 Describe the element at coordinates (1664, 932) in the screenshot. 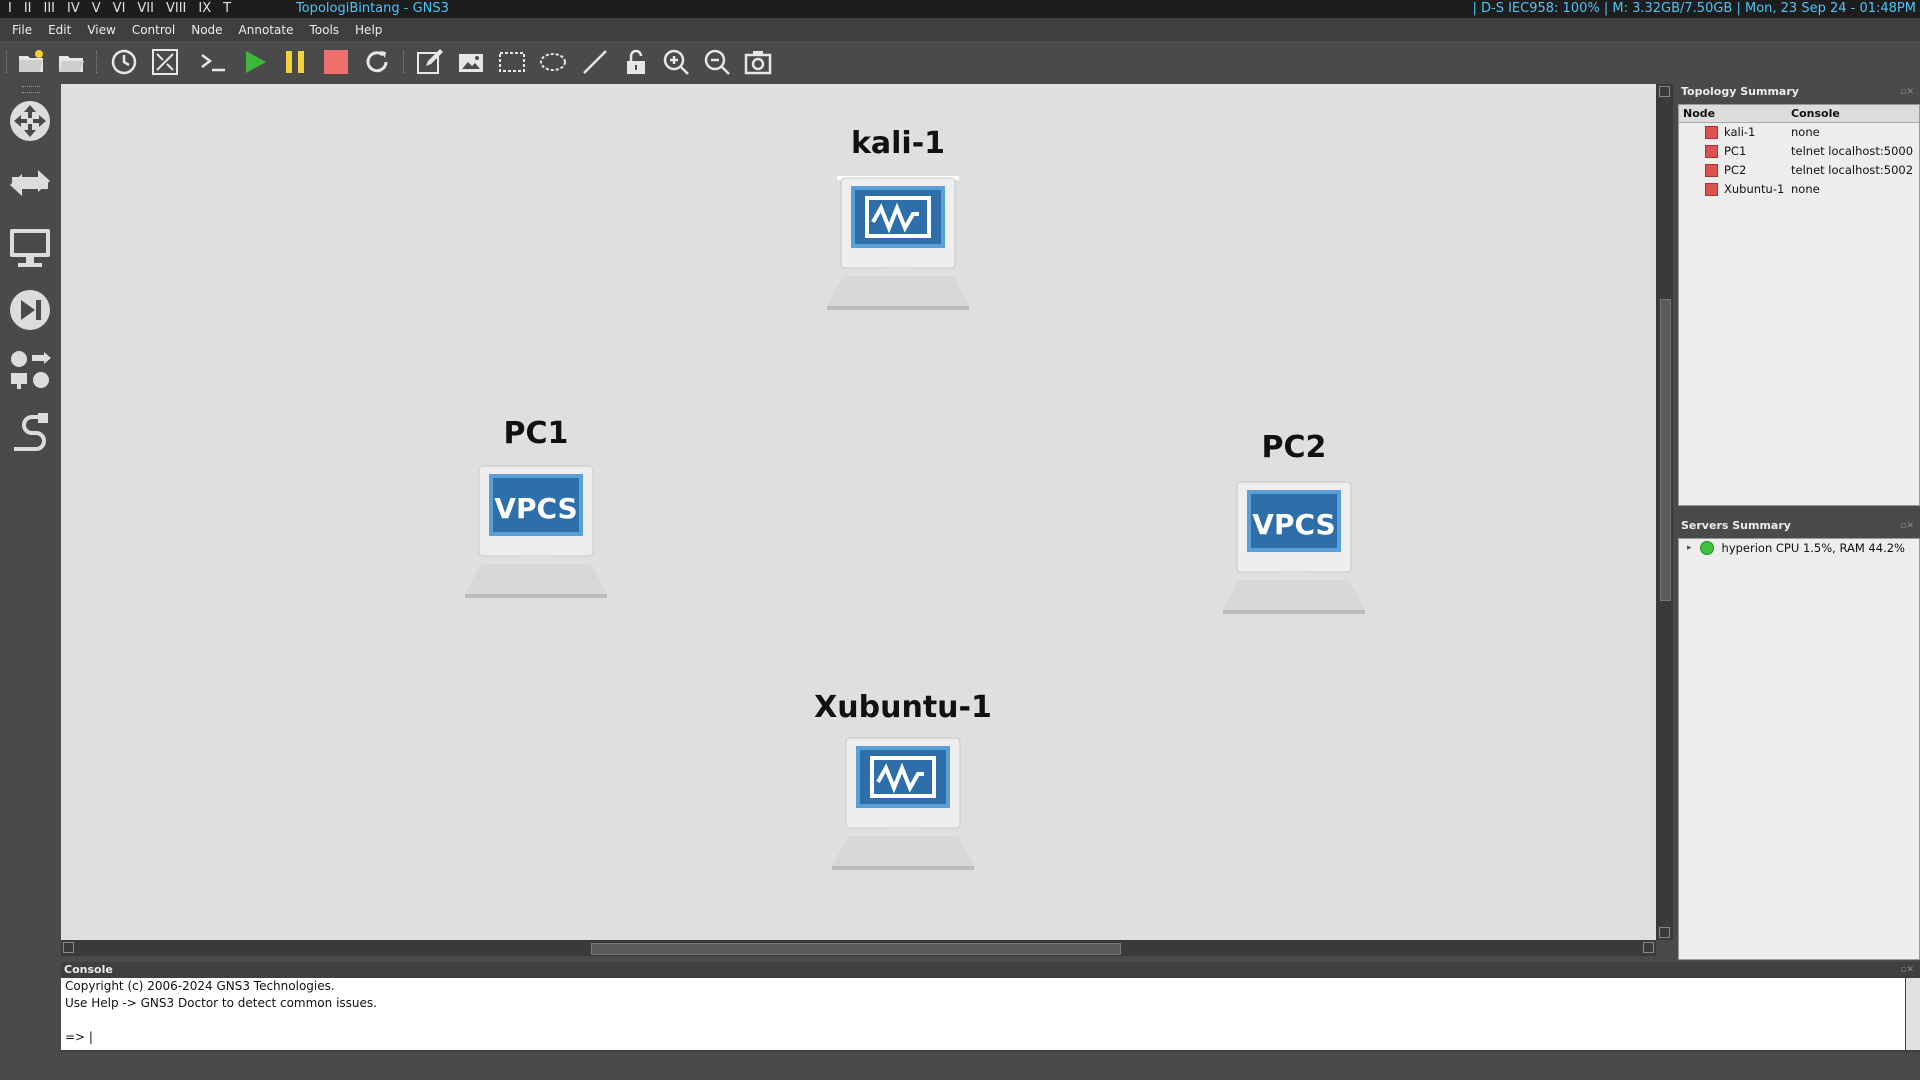

I see `scroll-down-button` at that location.